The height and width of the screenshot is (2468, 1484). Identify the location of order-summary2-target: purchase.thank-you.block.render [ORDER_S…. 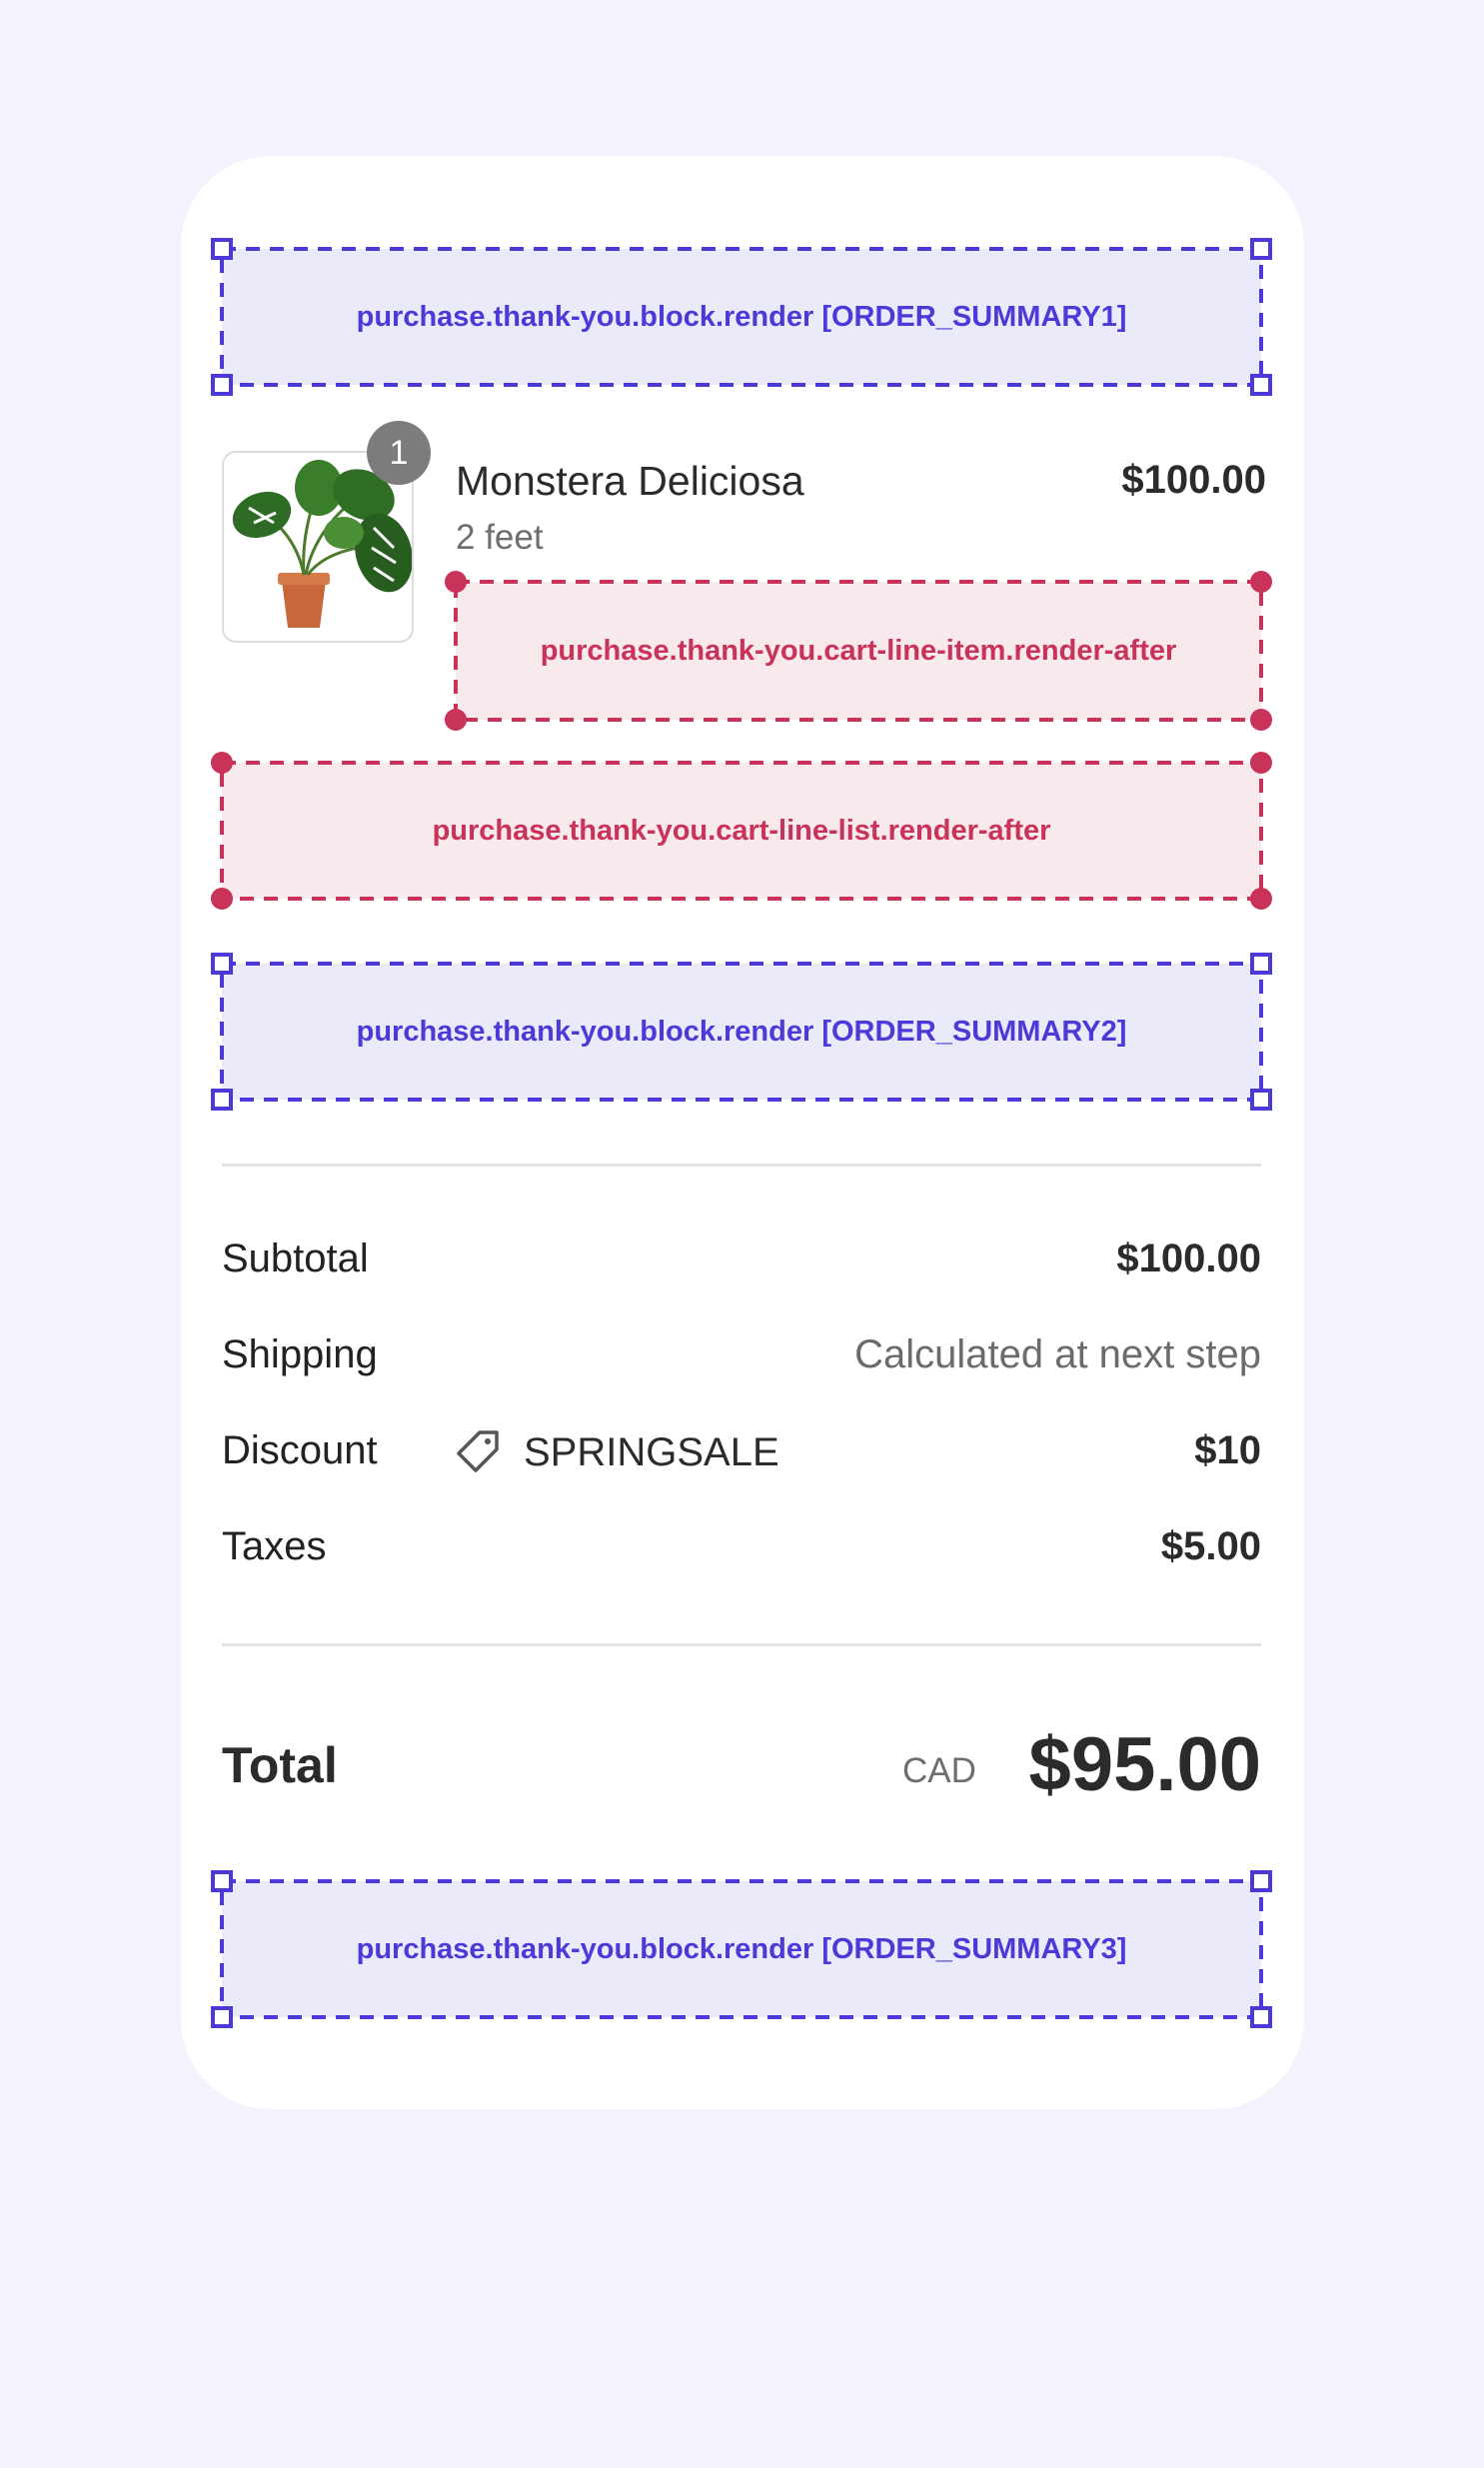
(741, 1032).